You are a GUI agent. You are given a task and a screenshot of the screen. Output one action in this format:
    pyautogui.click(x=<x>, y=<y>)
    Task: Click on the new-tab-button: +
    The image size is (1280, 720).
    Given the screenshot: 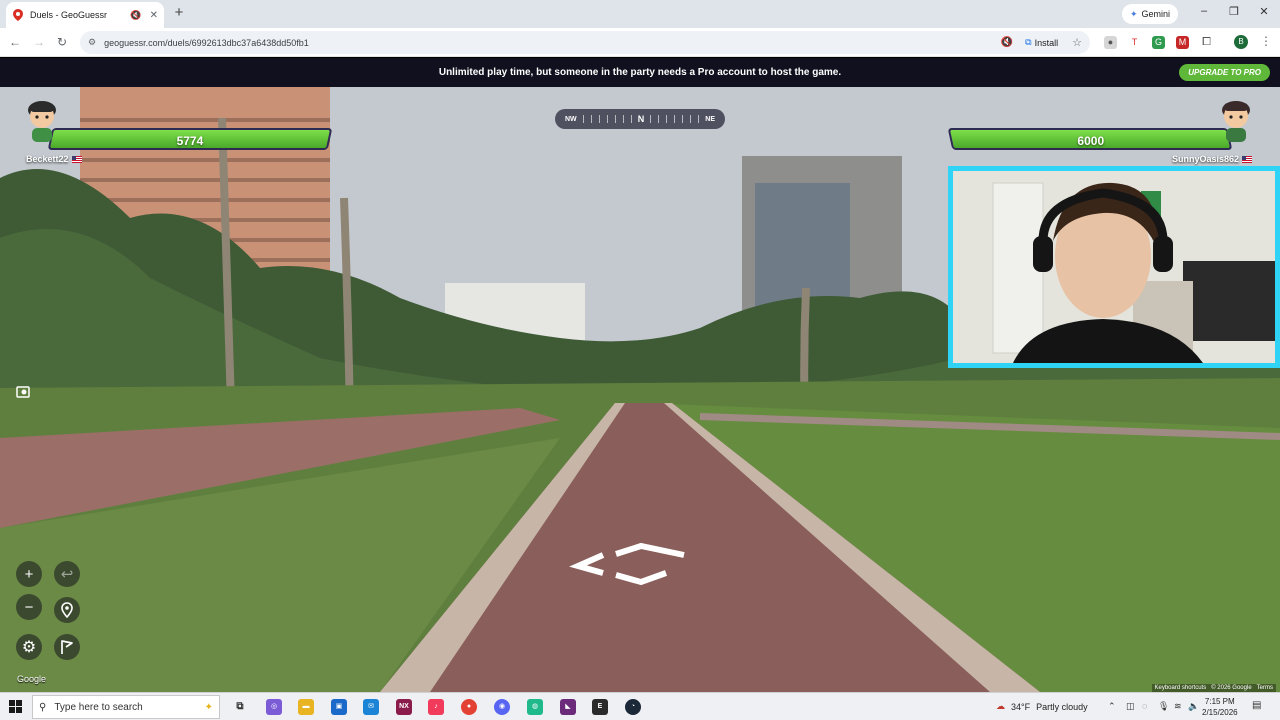 What is the action you would take?
    pyautogui.click(x=179, y=13)
    